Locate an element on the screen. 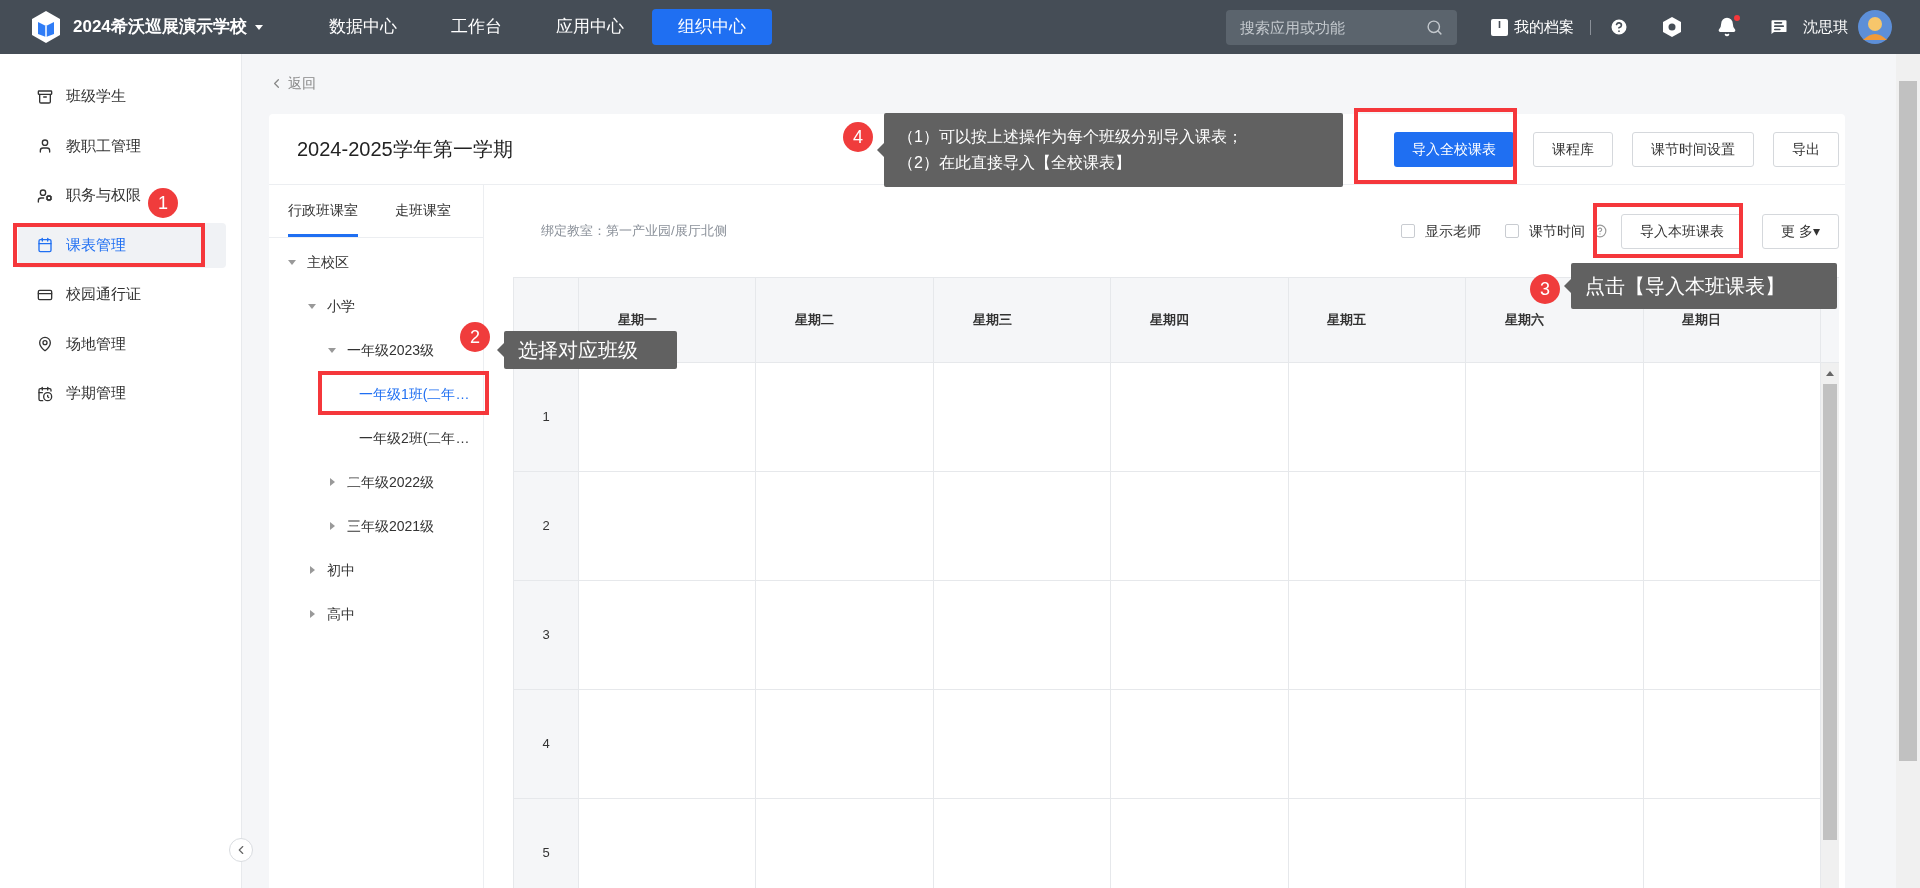 The width and height of the screenshot is (1920, 888). tree-item: 初中 is located at coordinates (341, 570).